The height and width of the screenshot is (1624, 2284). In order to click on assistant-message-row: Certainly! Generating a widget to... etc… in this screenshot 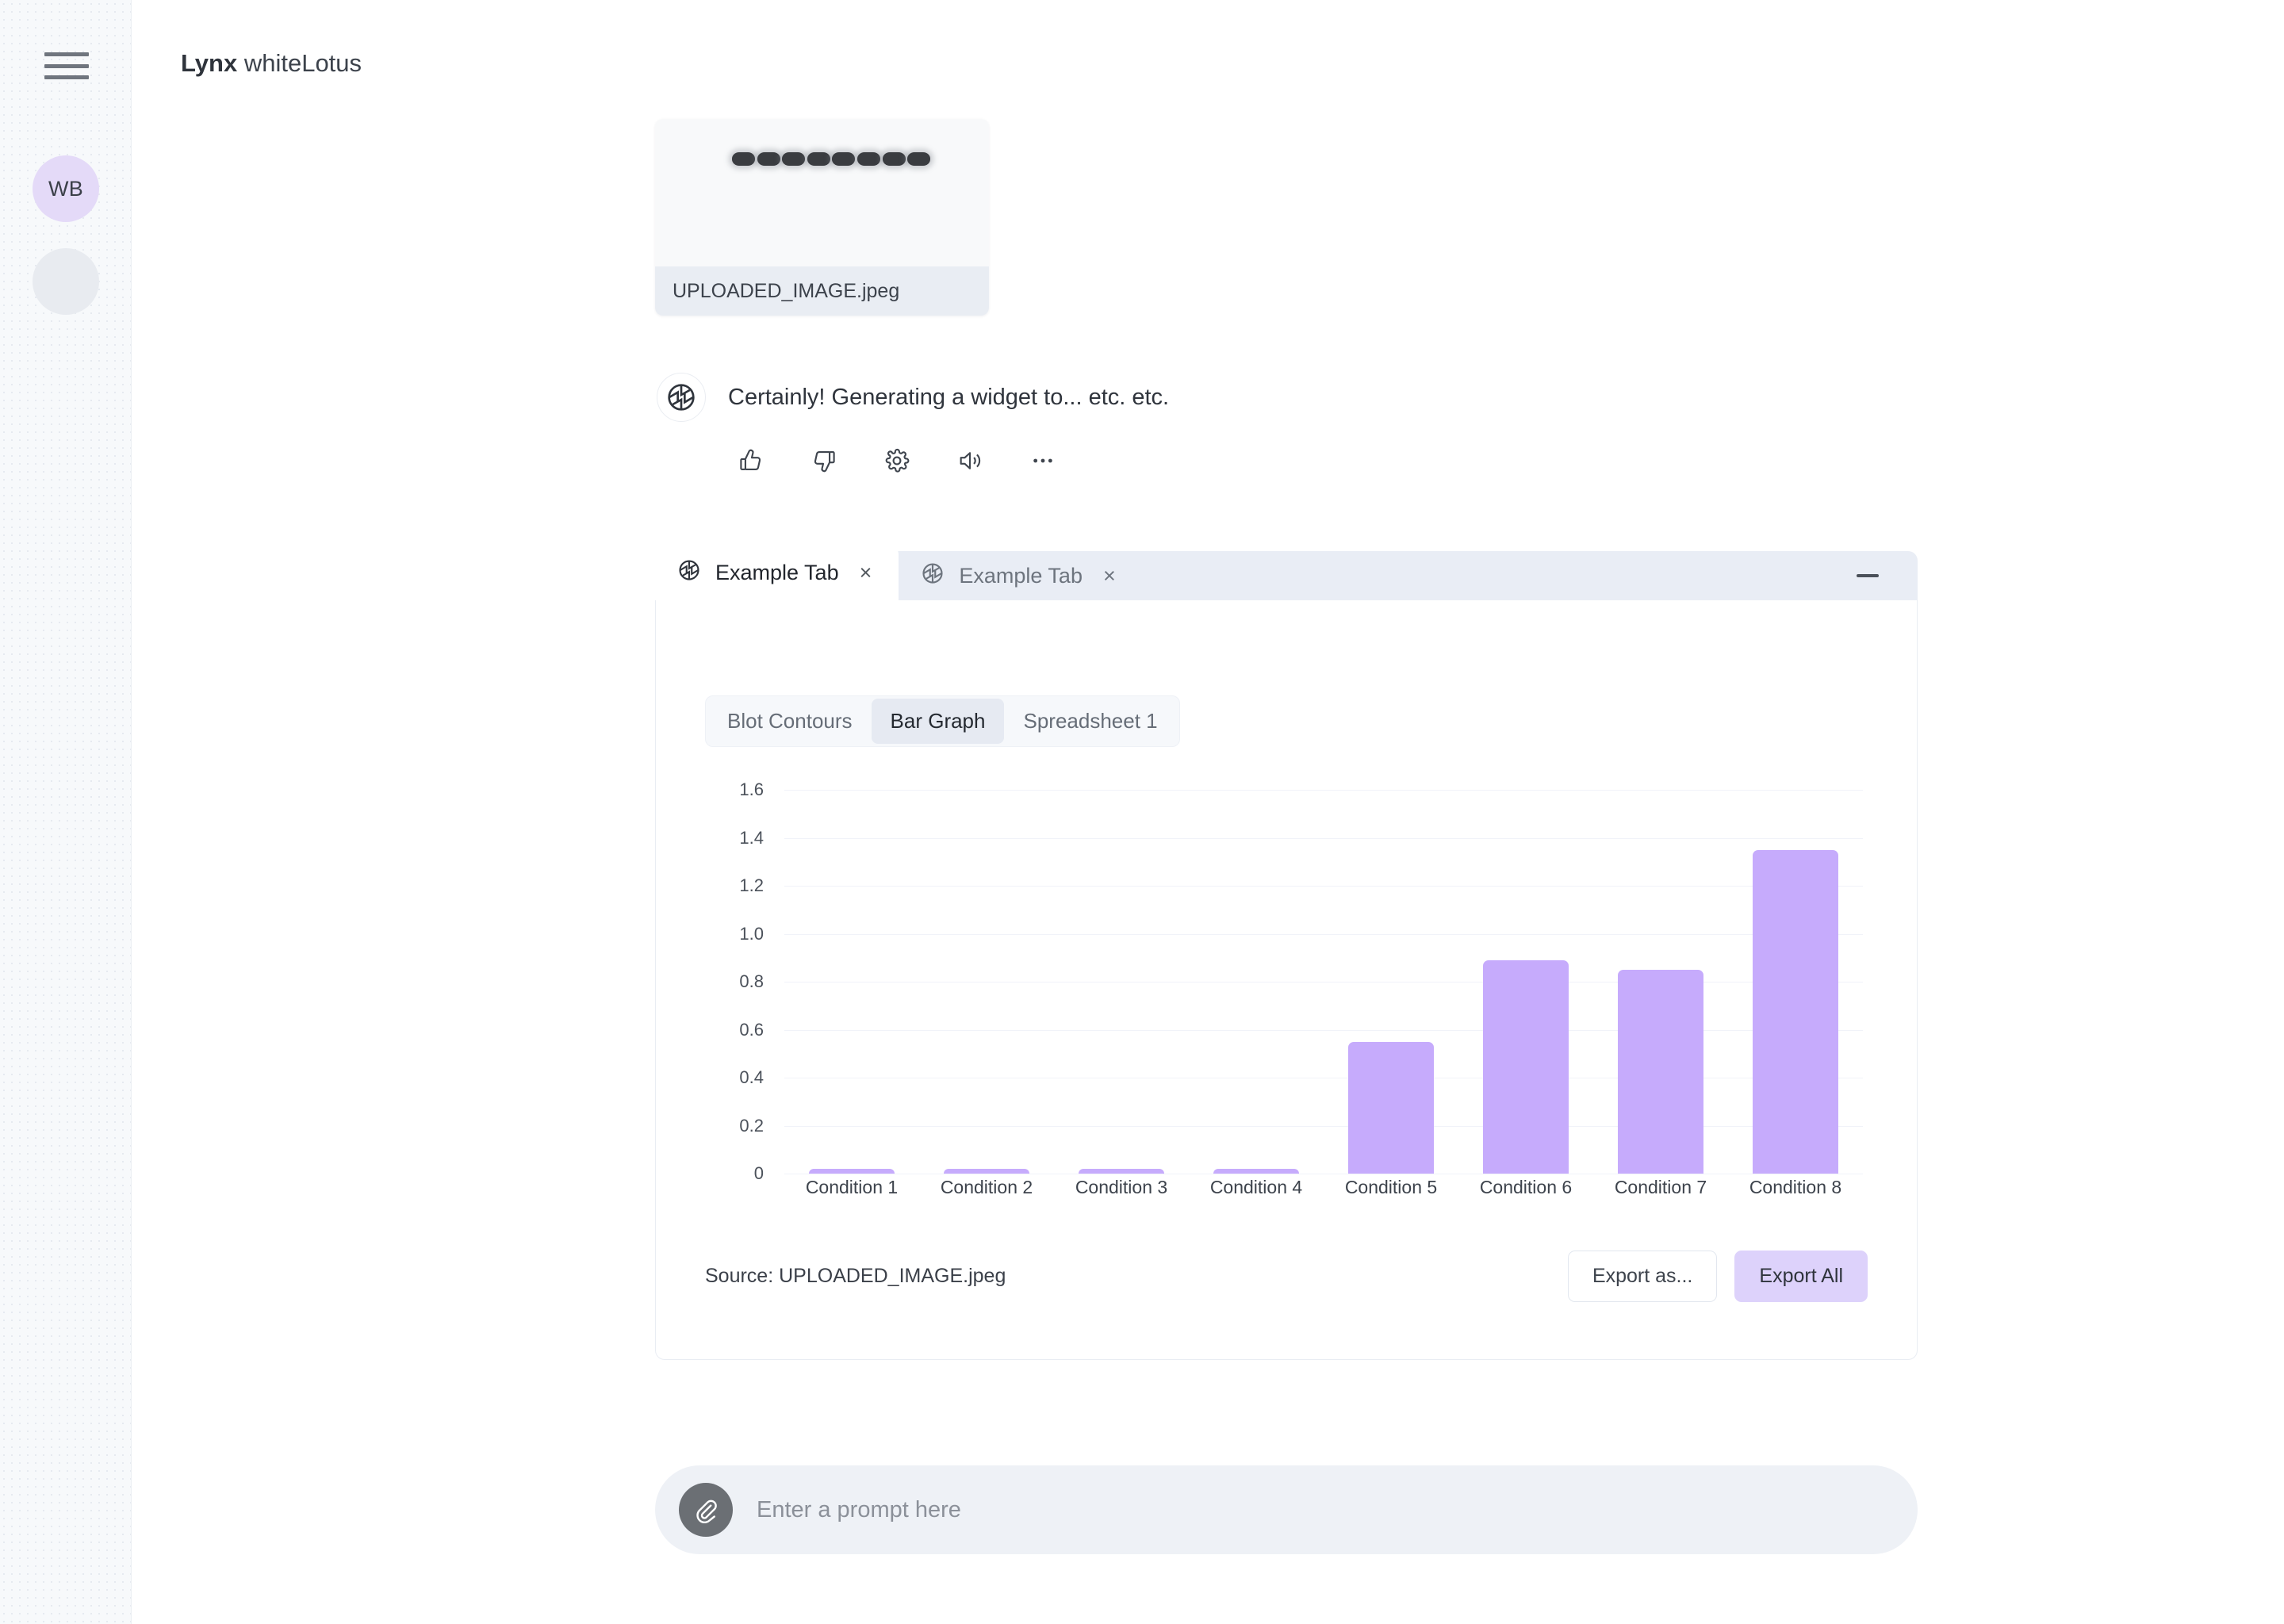, I will do `click(913, 397)`.